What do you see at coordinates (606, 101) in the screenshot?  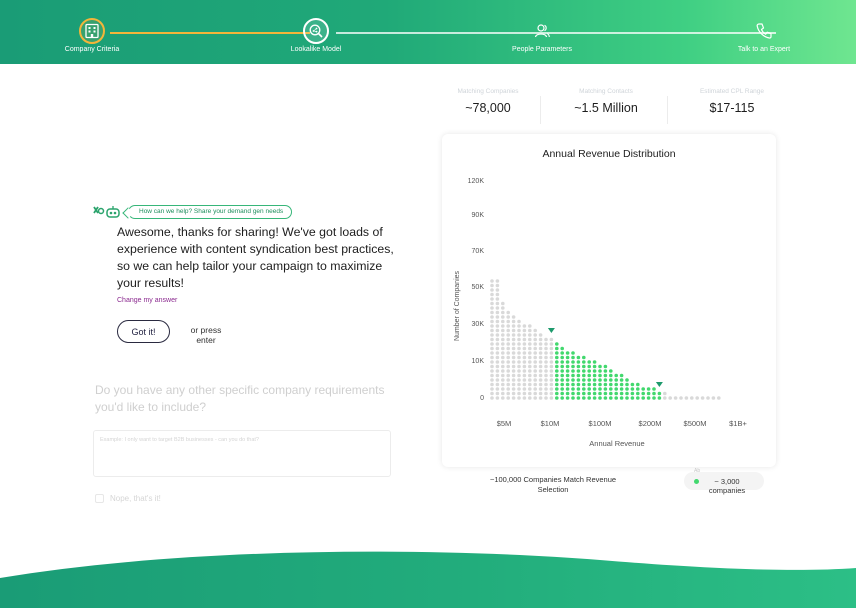 I see `stat-matching-contacts: Matching Contacts ~1.5 Million` at bounding box center [606, 101].